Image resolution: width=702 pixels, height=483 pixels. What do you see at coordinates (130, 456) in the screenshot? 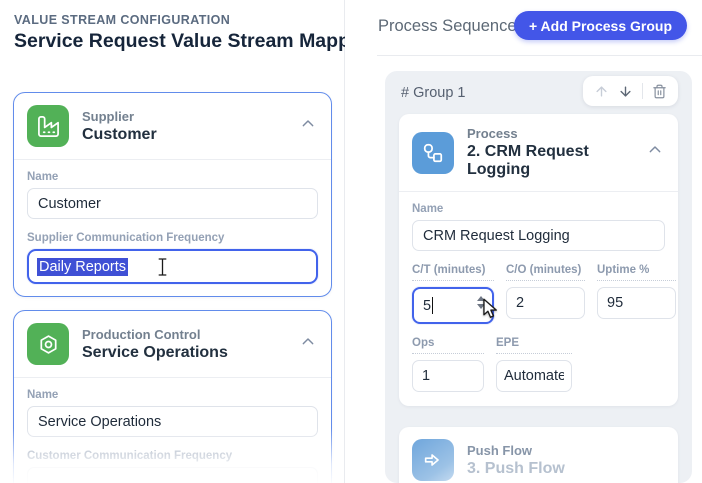
I see `production-freq-label: Customer Communication Frequency` at bounding box center [130, 456].